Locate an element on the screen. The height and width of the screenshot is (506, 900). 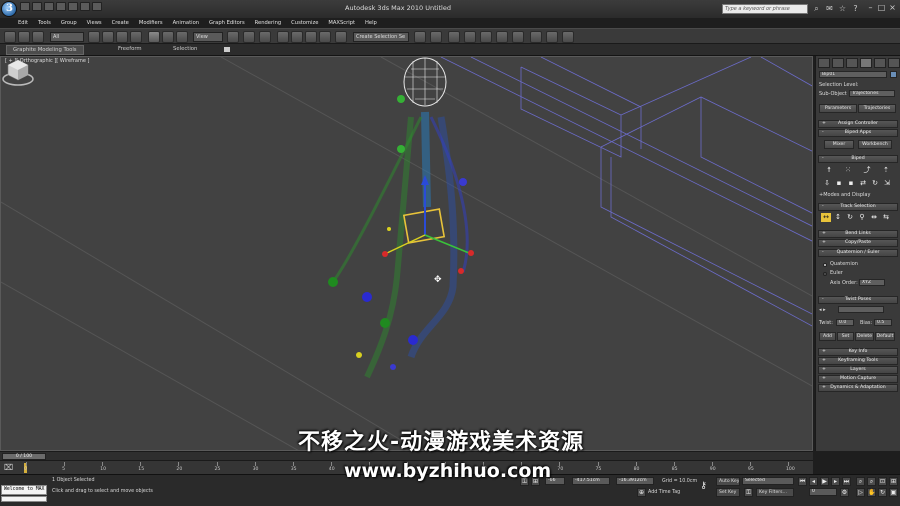
go-to-end-icon: ⏭ is located at coordinates (846, 481).